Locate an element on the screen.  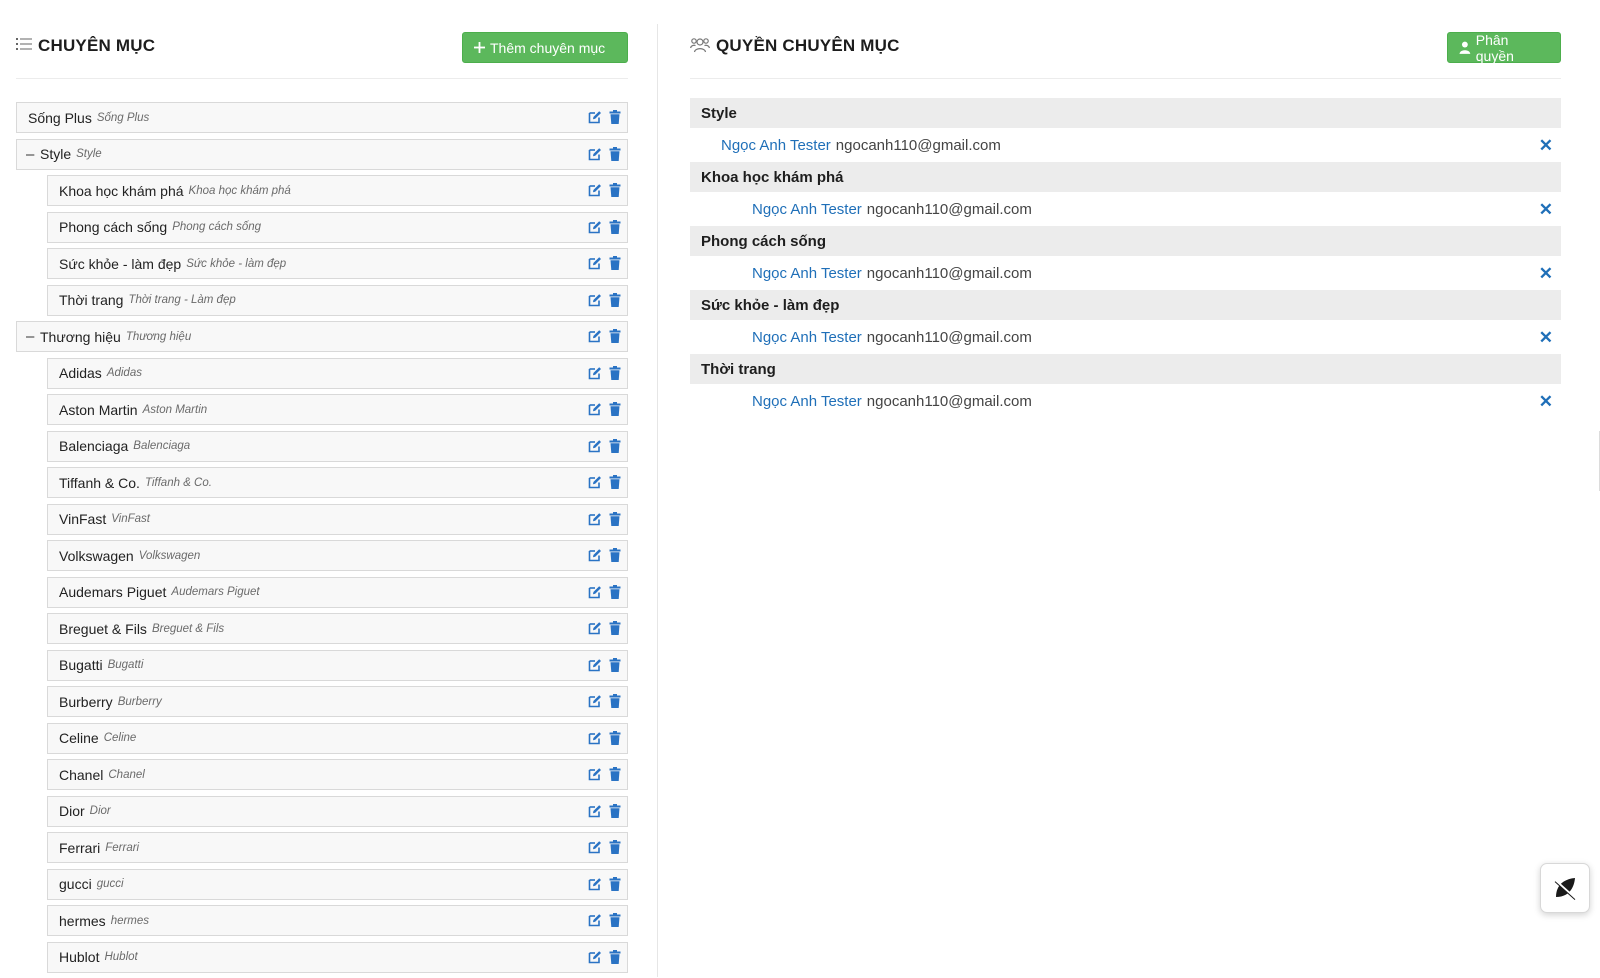
category-row: – Thương hiệu Thương hiệu is located at coordinates (322, 336).